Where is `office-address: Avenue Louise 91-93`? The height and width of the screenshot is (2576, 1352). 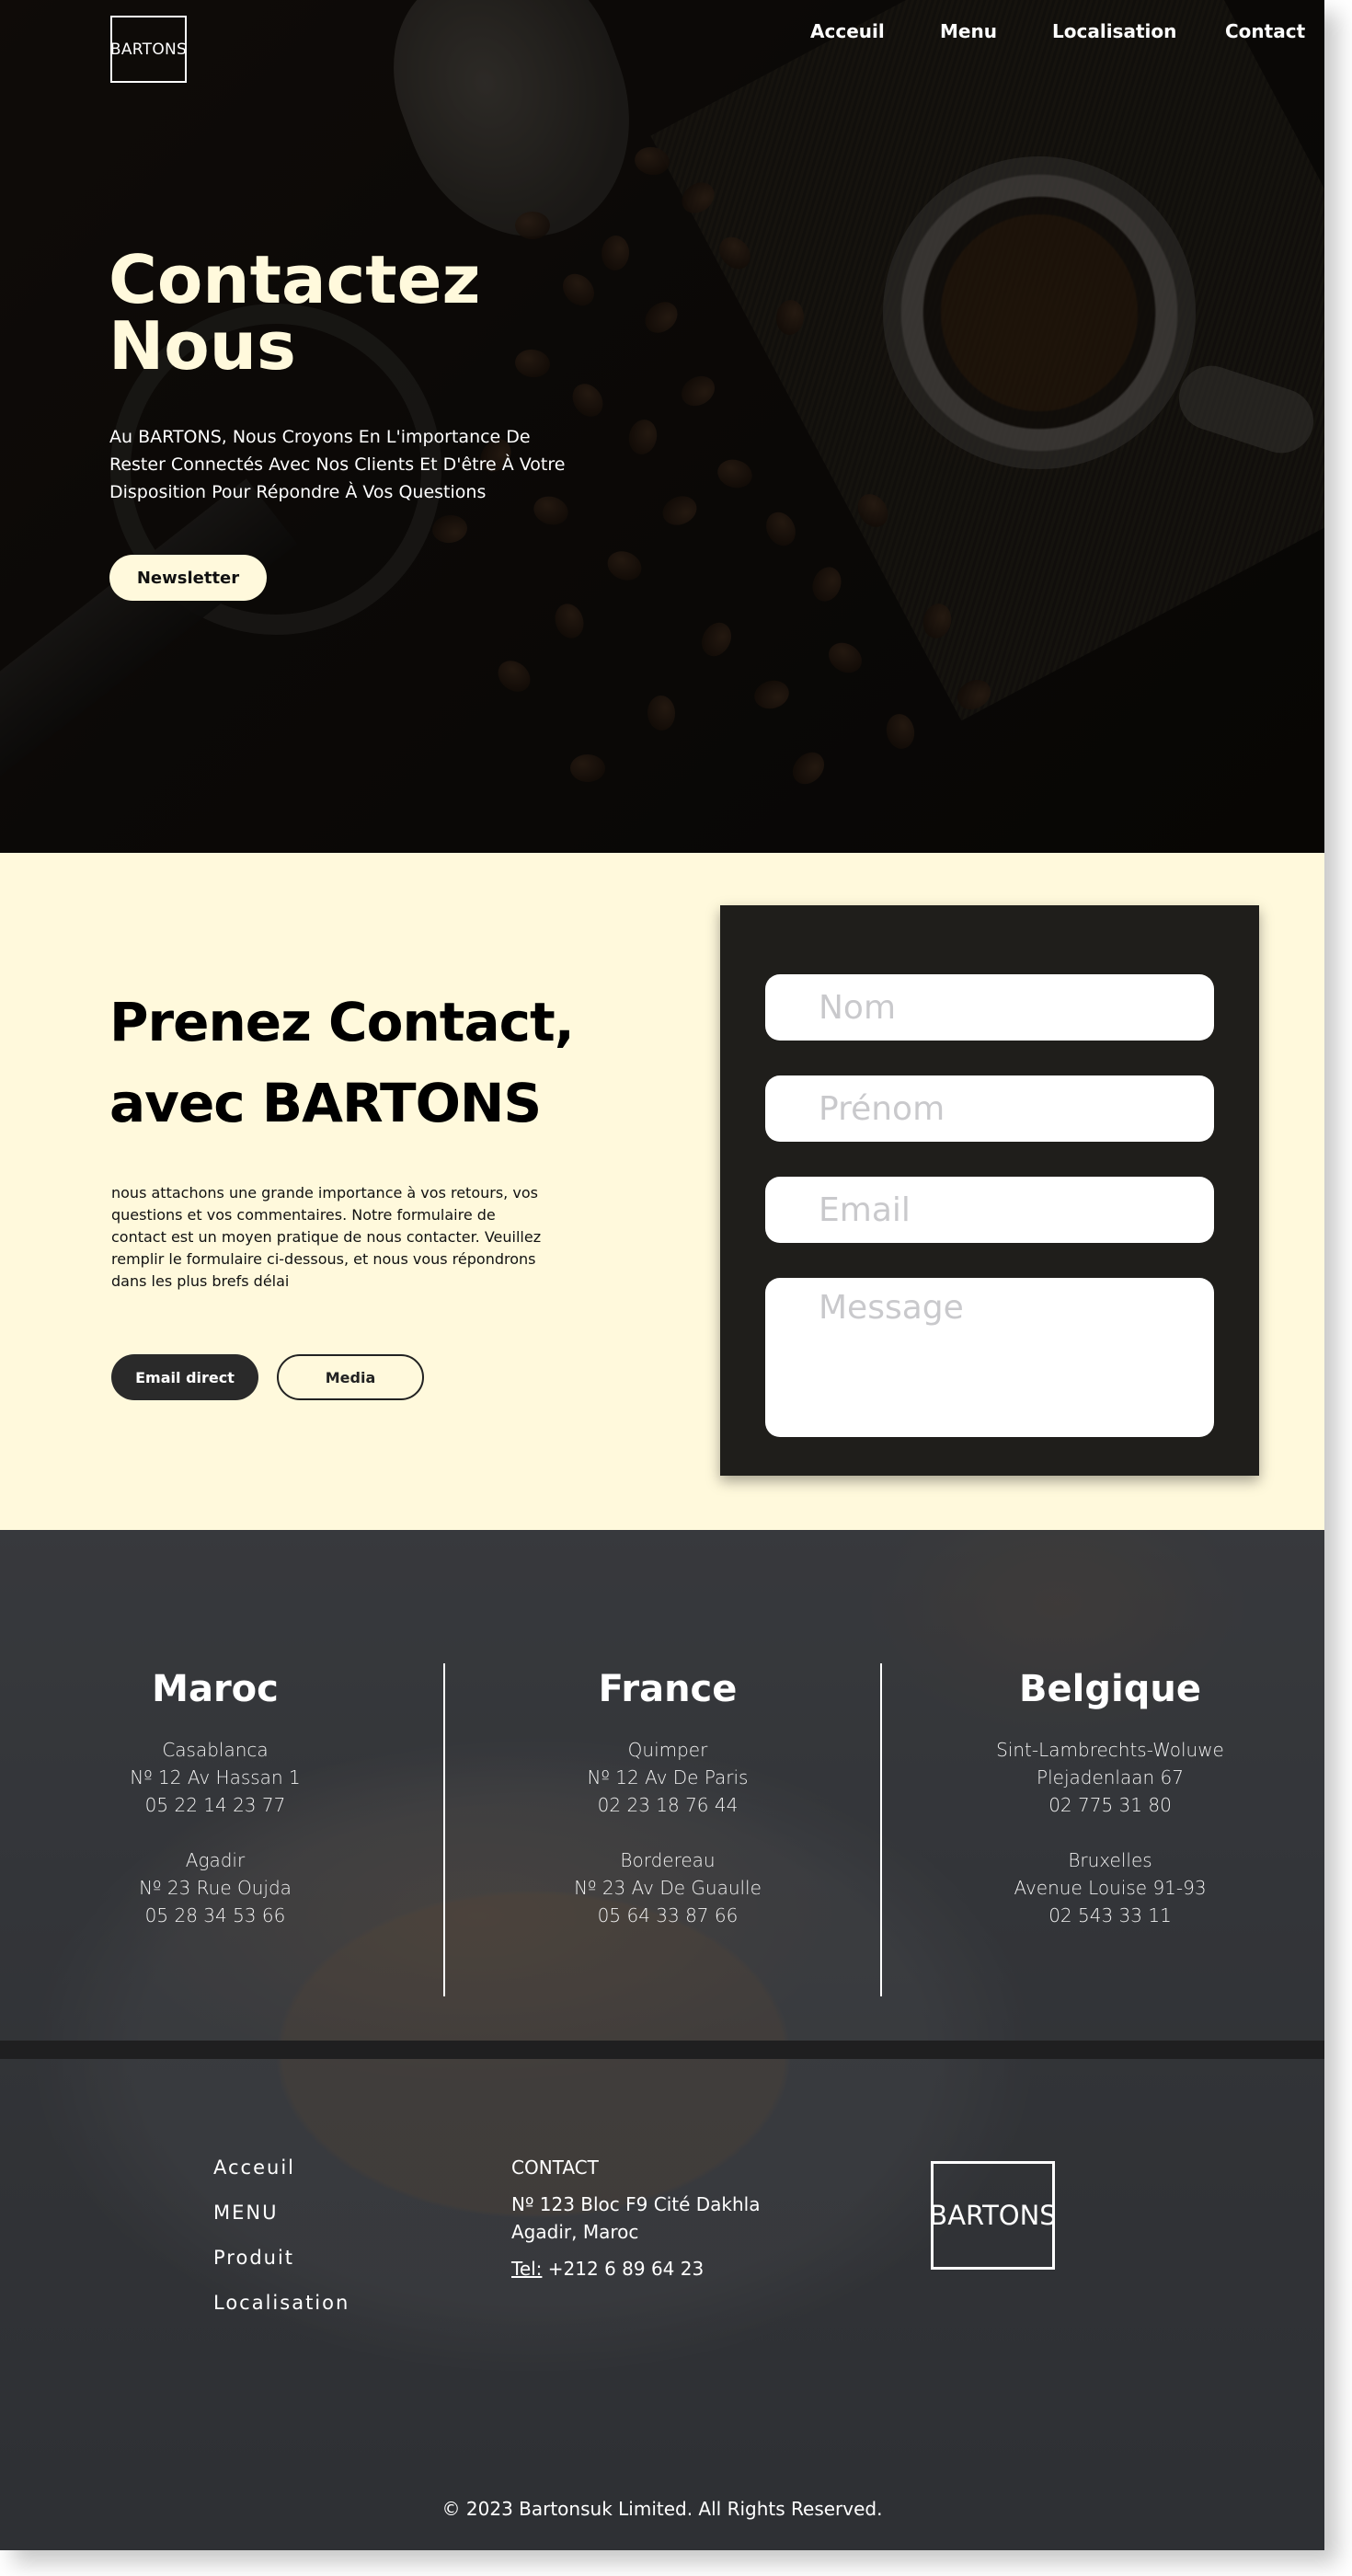
office-address: Avenue Louise 91-93 is located at coordinates (1110, 1888).